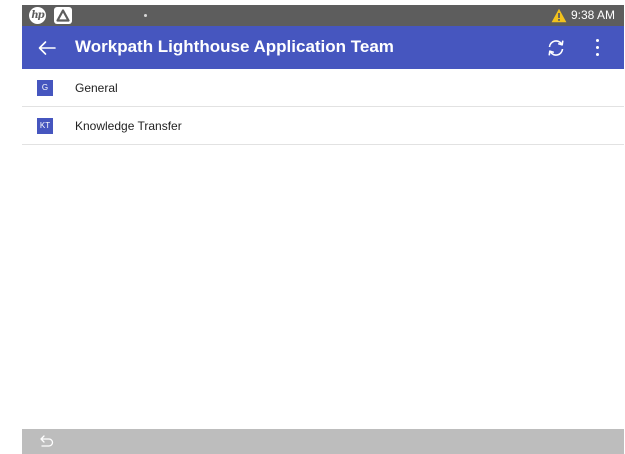 The width and height of the screenshot is (625, 454). I want to click on channel-avatar: G, so click(45, 88).